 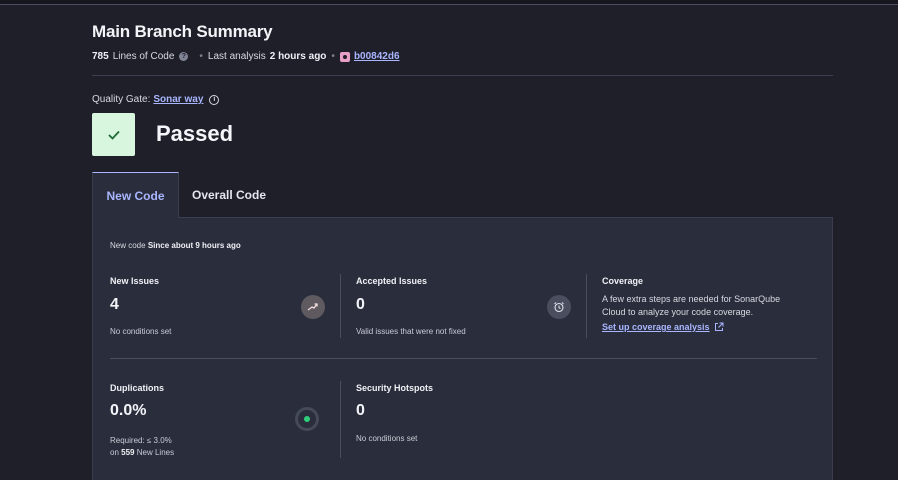 I want to click on coverage-title: Coverage, so click(x=623, y=281).